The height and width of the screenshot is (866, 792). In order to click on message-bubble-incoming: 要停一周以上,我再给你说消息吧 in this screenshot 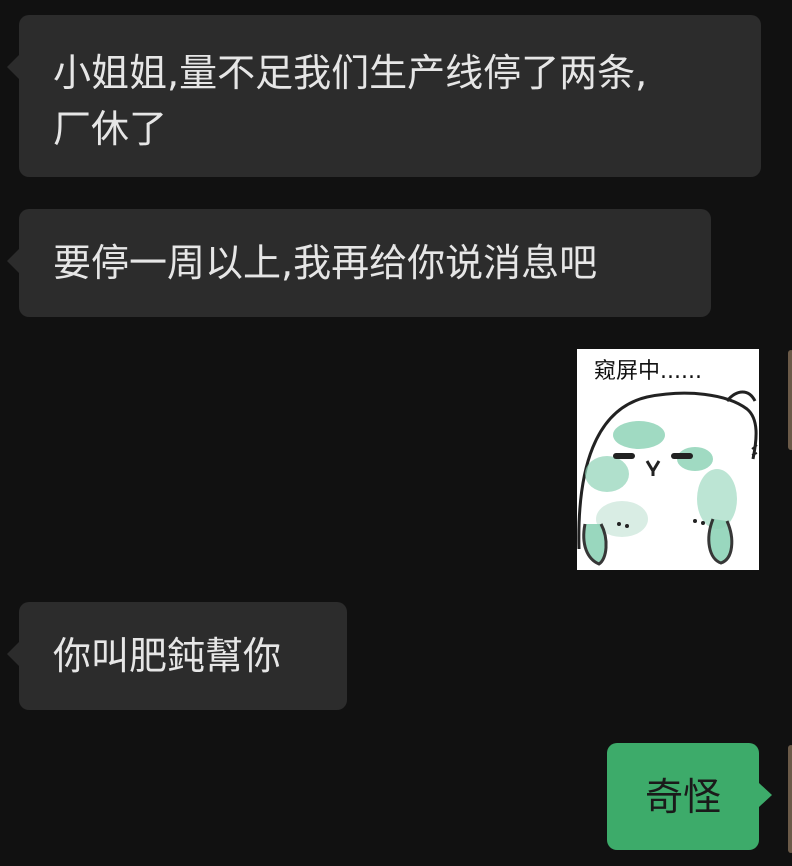, I will do `click(359, 263)`.